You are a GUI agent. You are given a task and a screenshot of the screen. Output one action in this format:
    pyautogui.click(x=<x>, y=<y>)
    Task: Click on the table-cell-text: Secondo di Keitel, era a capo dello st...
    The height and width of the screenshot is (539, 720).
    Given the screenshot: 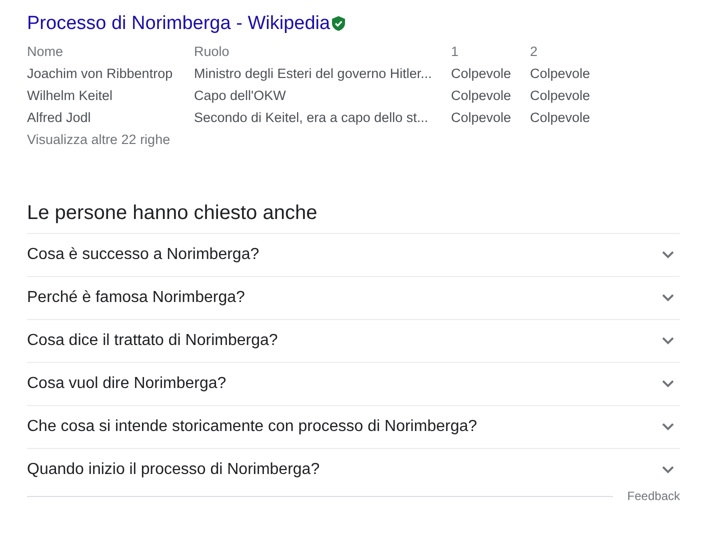 What is the action you would take?
    pyautogui.click(x=312, y=118)
    